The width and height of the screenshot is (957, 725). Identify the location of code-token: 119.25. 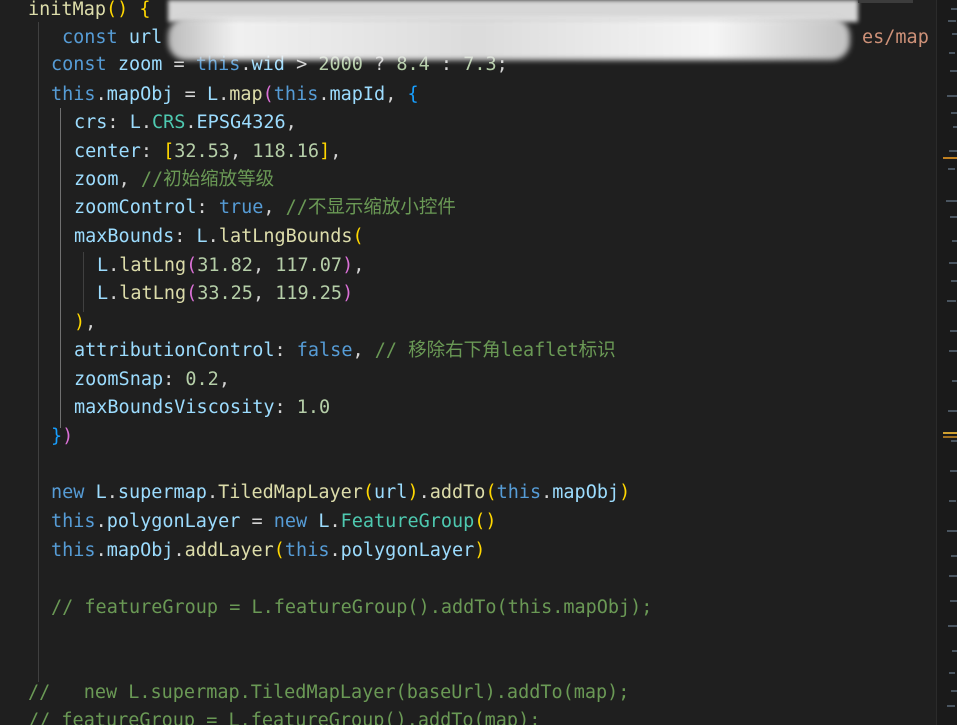
(309, 293).